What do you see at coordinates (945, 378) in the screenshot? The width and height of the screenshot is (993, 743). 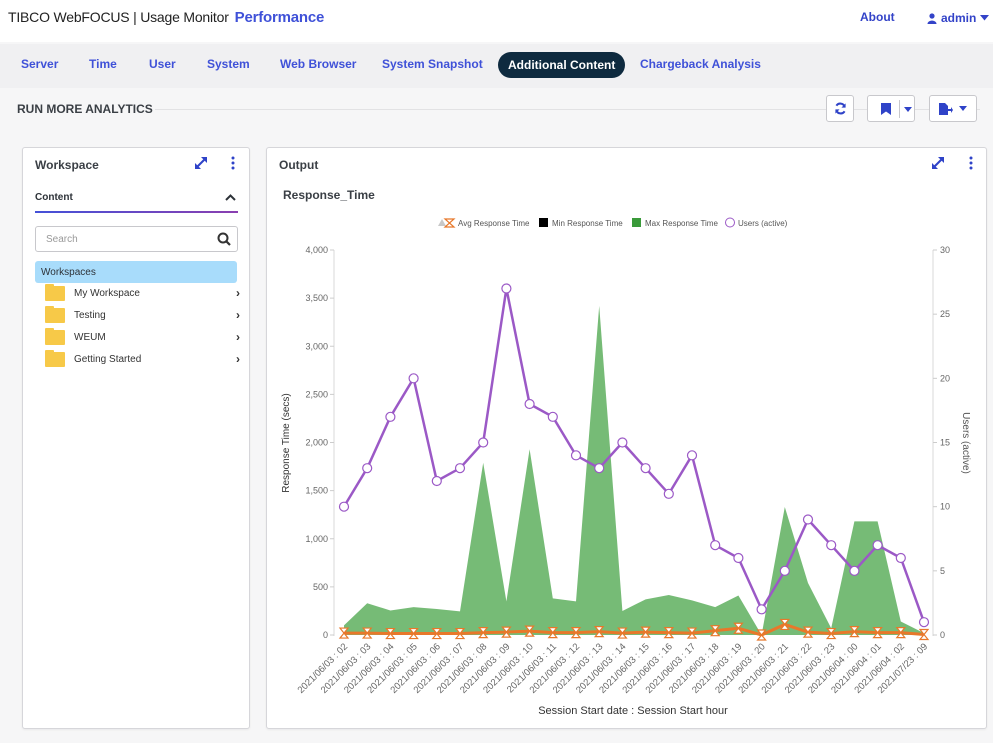 I see `y2-tick-label: 20` at bounding box center [945, 378].